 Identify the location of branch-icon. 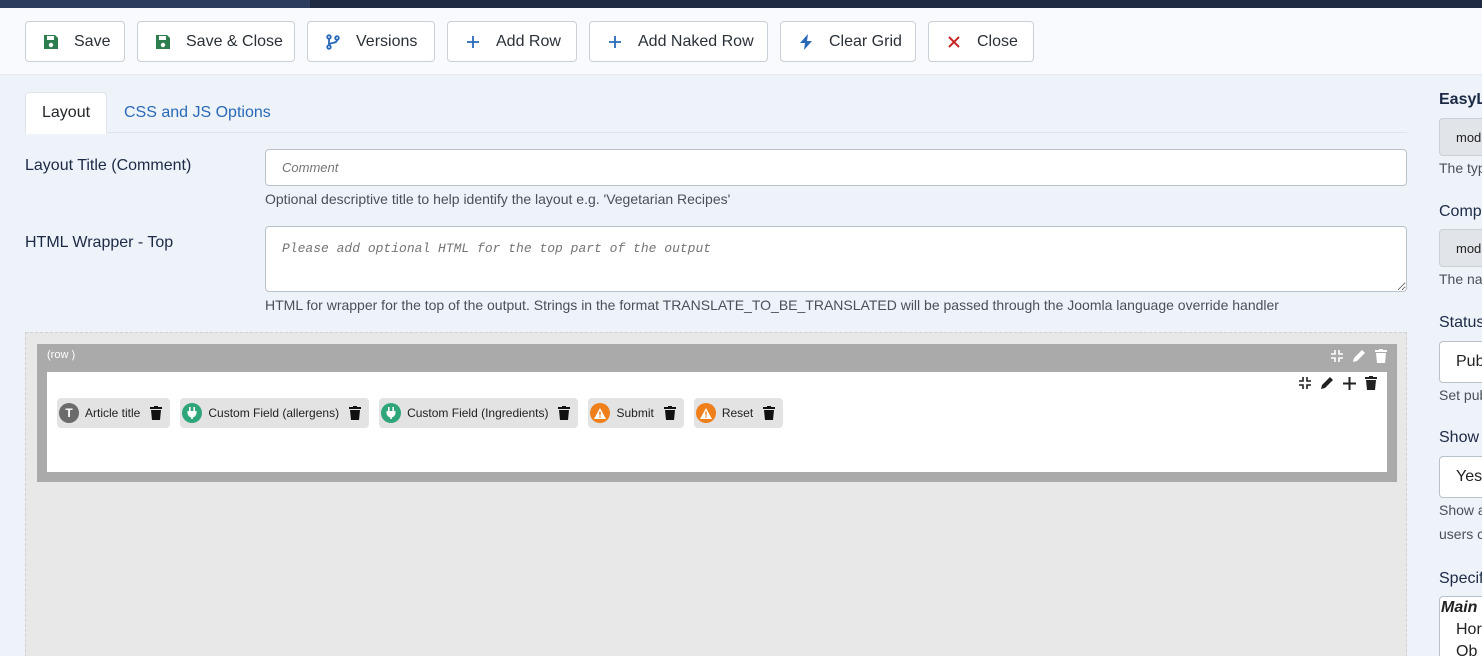
(333, 42).